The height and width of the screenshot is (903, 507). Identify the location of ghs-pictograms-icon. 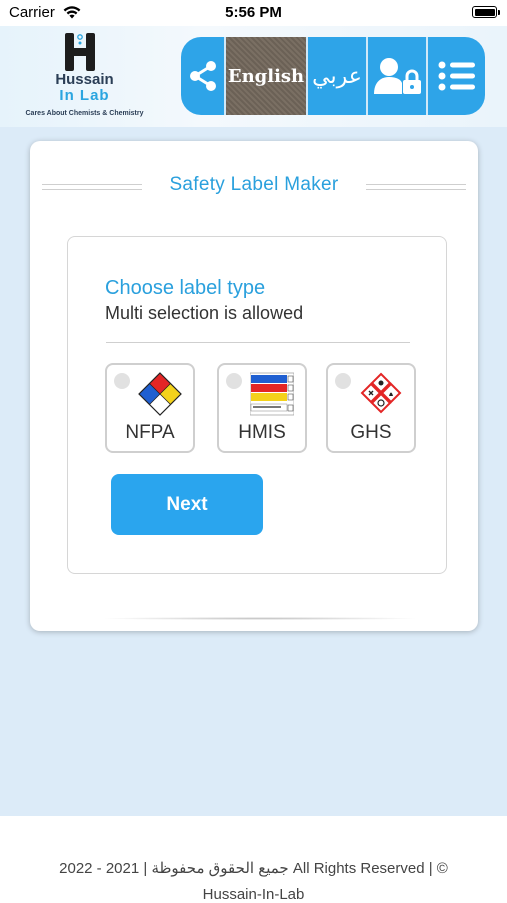
(381, 393).